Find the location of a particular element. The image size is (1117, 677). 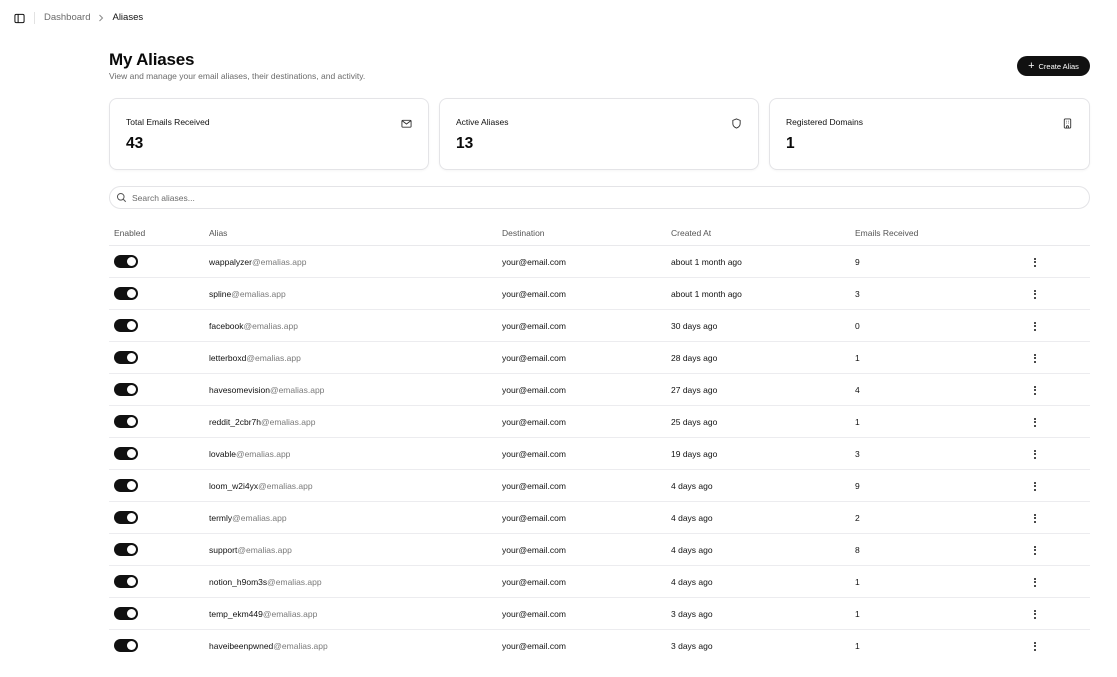

alias-cell: letterboxd@emalias.app is located at coordinates (255, 358).